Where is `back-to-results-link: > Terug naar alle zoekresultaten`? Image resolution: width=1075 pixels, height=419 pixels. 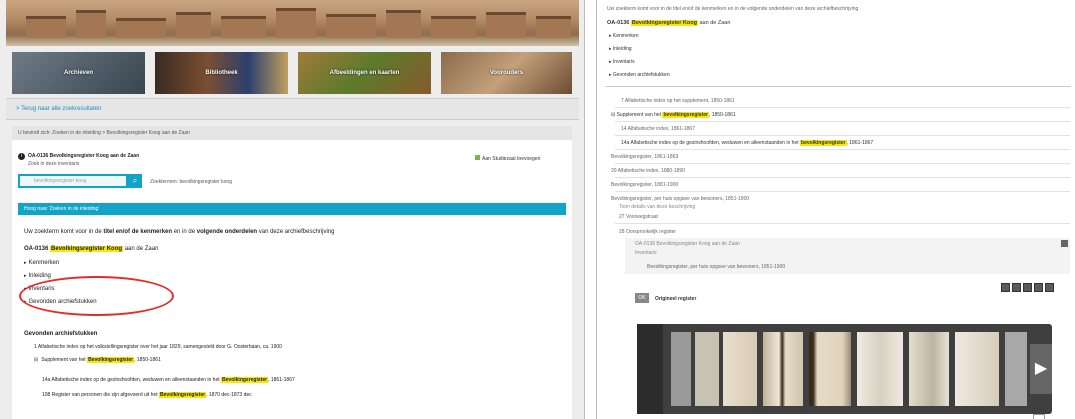 back-to-results-link: > Terug naar alle zoekresultaten is located at coordinates (58, 109).